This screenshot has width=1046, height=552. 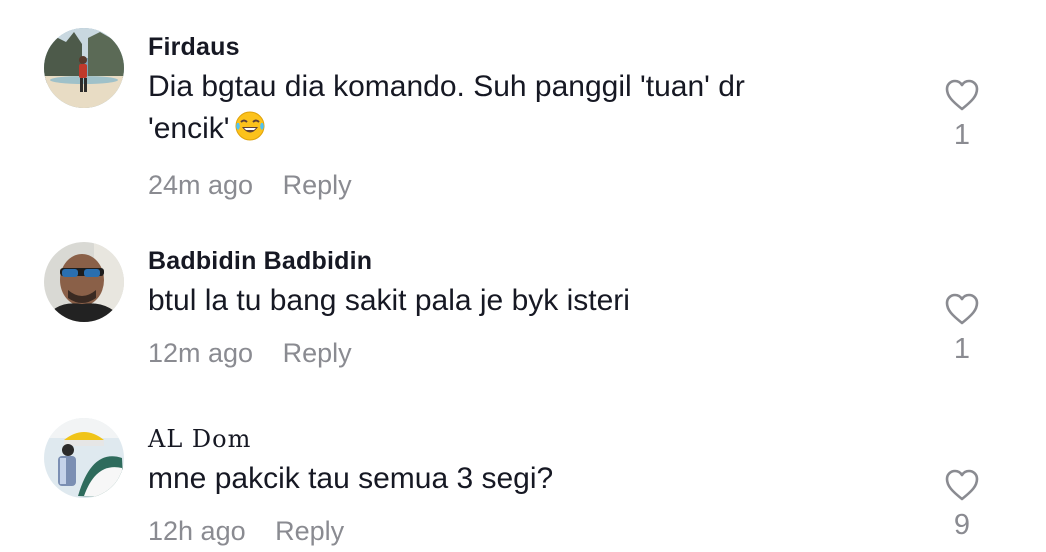 I want to click on comment-timestamp: 12m ago, so click(x=201, y=353).